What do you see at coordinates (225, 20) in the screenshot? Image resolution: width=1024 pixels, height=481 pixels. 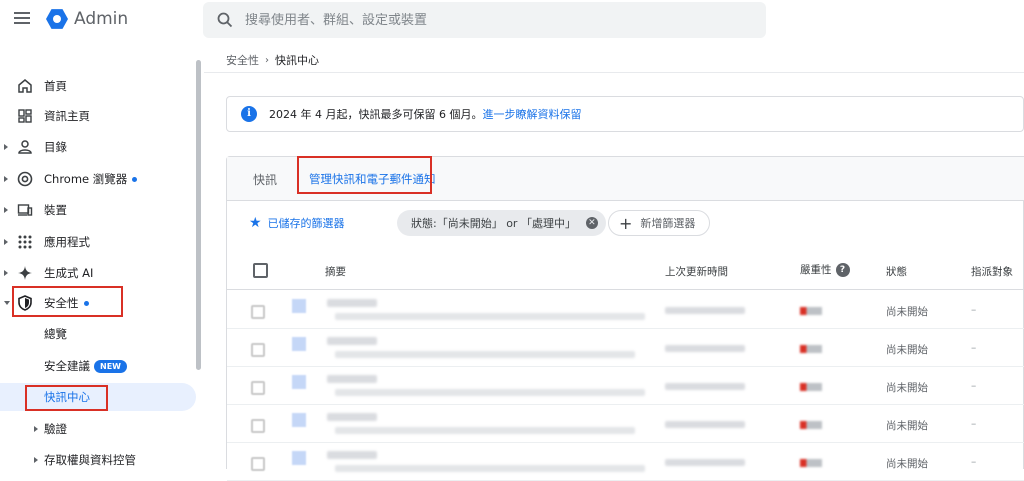 I see `search-icon` at bounding box center [225, 20].